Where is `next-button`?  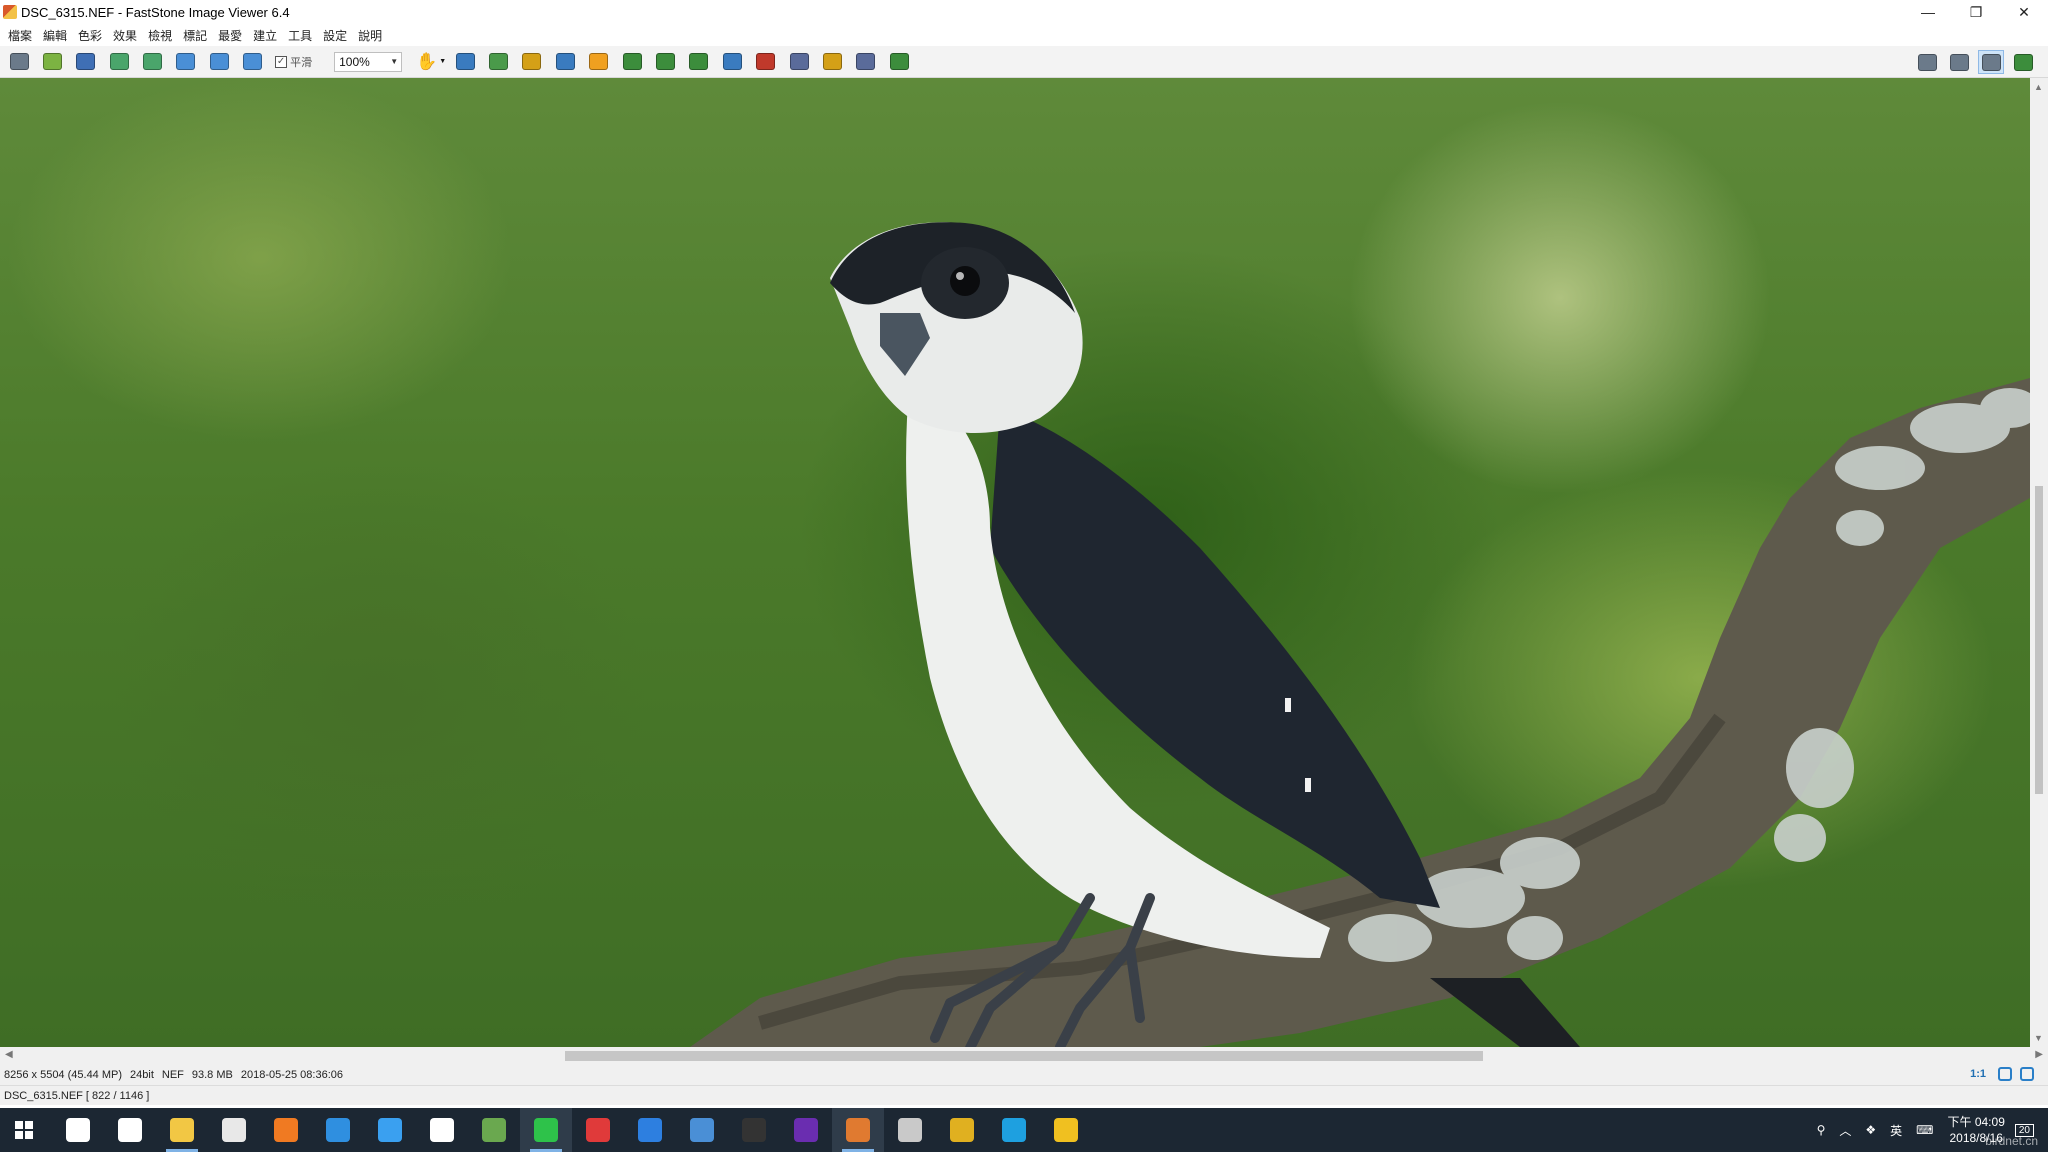 next-button is located at coordinates (153, 62).